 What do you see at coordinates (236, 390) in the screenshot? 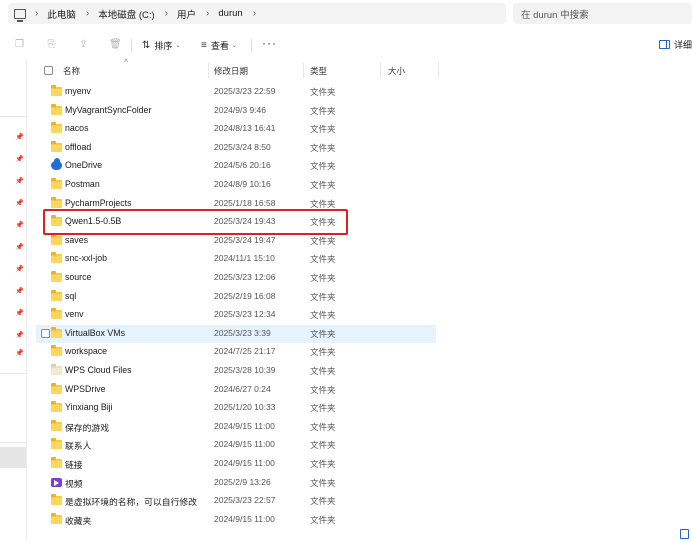
I see `file-row: WPSDrive 2024/6/27 0:24 文件夹` at bounding box center [236, 390].